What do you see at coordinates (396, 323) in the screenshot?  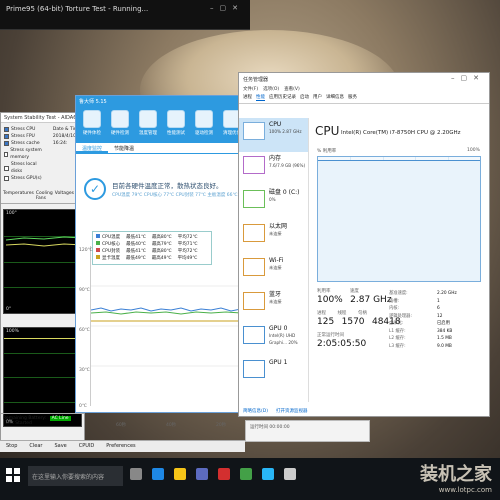 I see `spec-label: 虚拟化:` at bounding box center [396, 323].